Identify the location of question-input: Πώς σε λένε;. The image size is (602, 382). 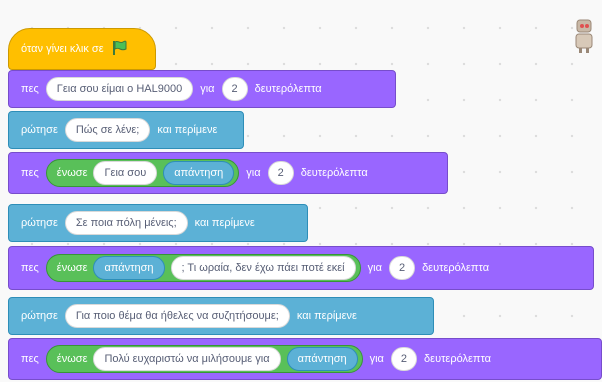
(107, 130).